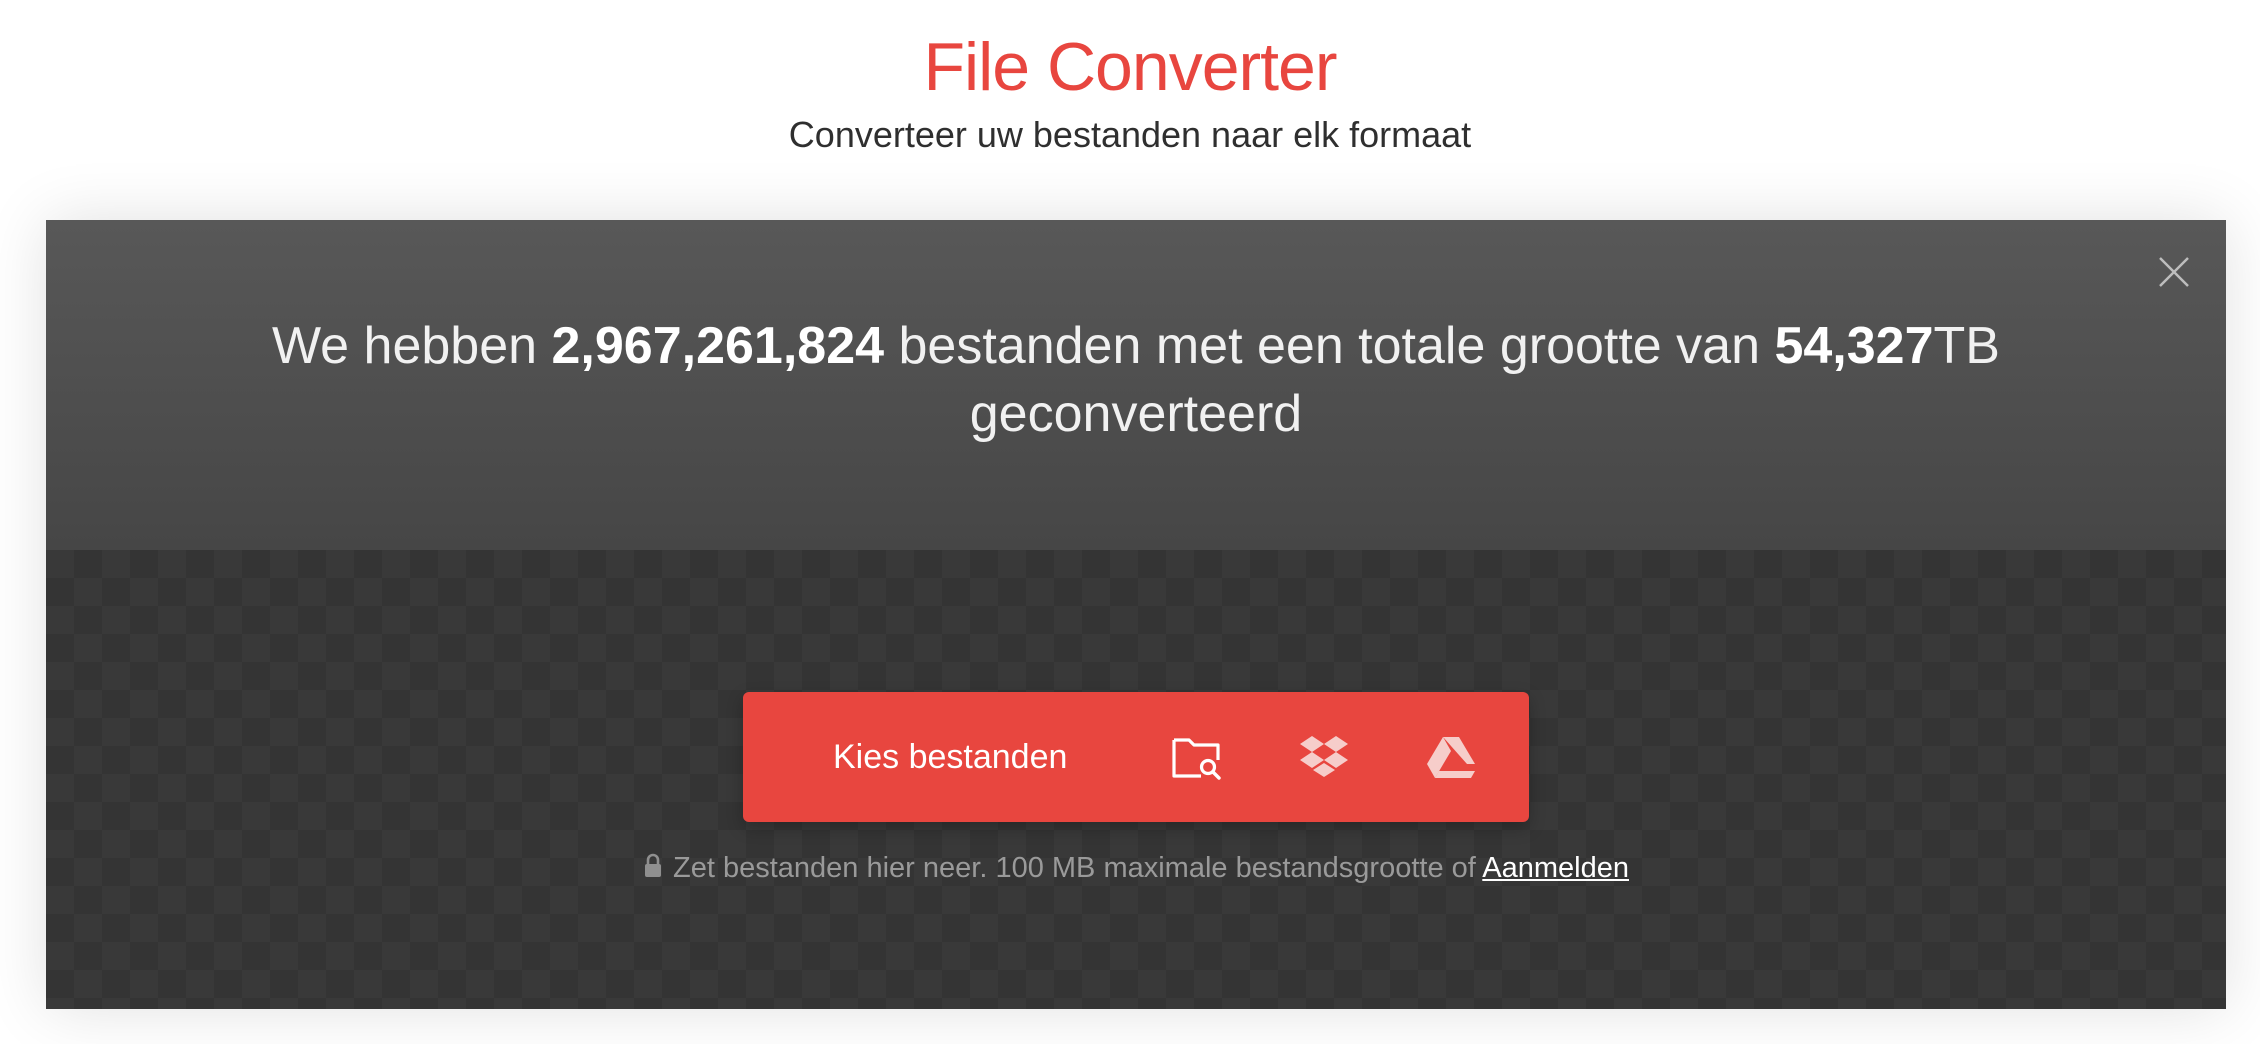  Describe the element at coordinates (1130, 67) in the screenshot. I see `page-title: File Converter` at that location.